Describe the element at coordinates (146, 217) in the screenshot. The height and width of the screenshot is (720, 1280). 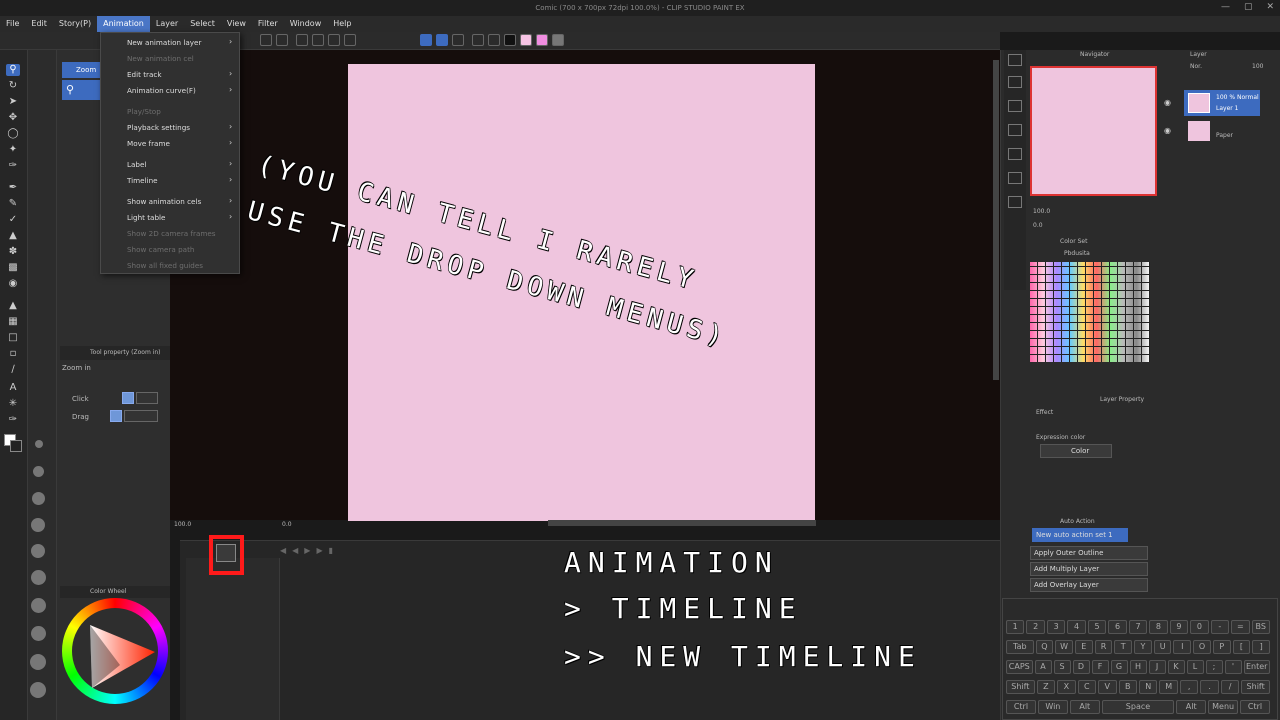
I see `menu-item-light-table: Light table` at that location.